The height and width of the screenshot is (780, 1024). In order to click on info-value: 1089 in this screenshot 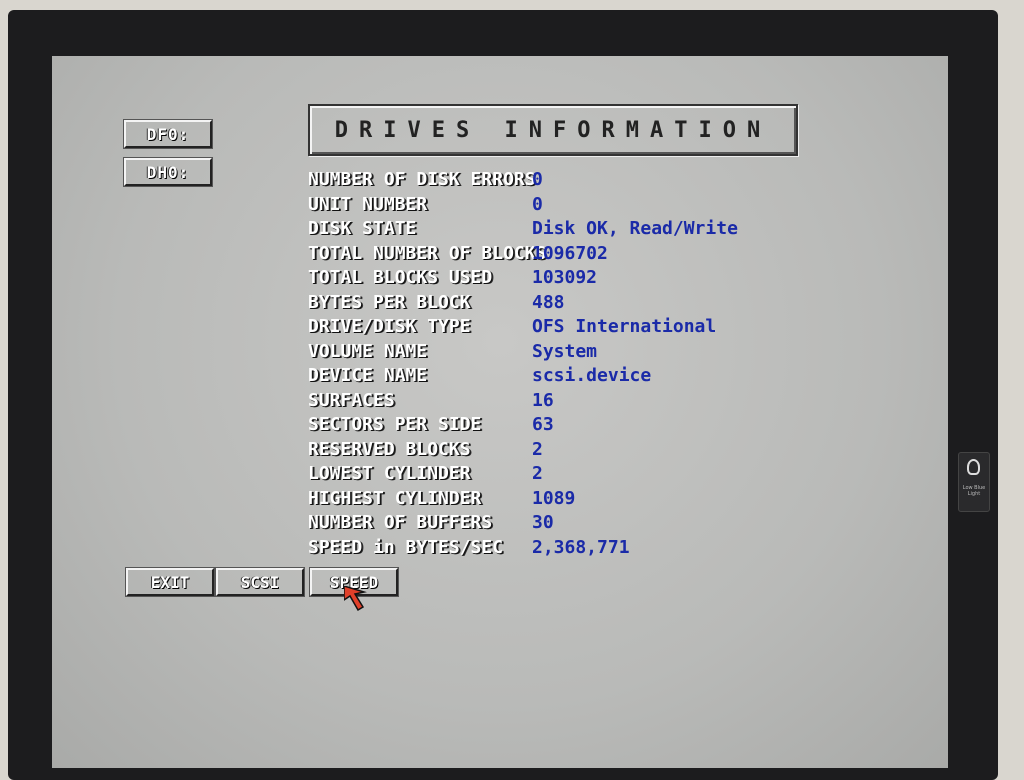, I will do `click(554, 498)`.